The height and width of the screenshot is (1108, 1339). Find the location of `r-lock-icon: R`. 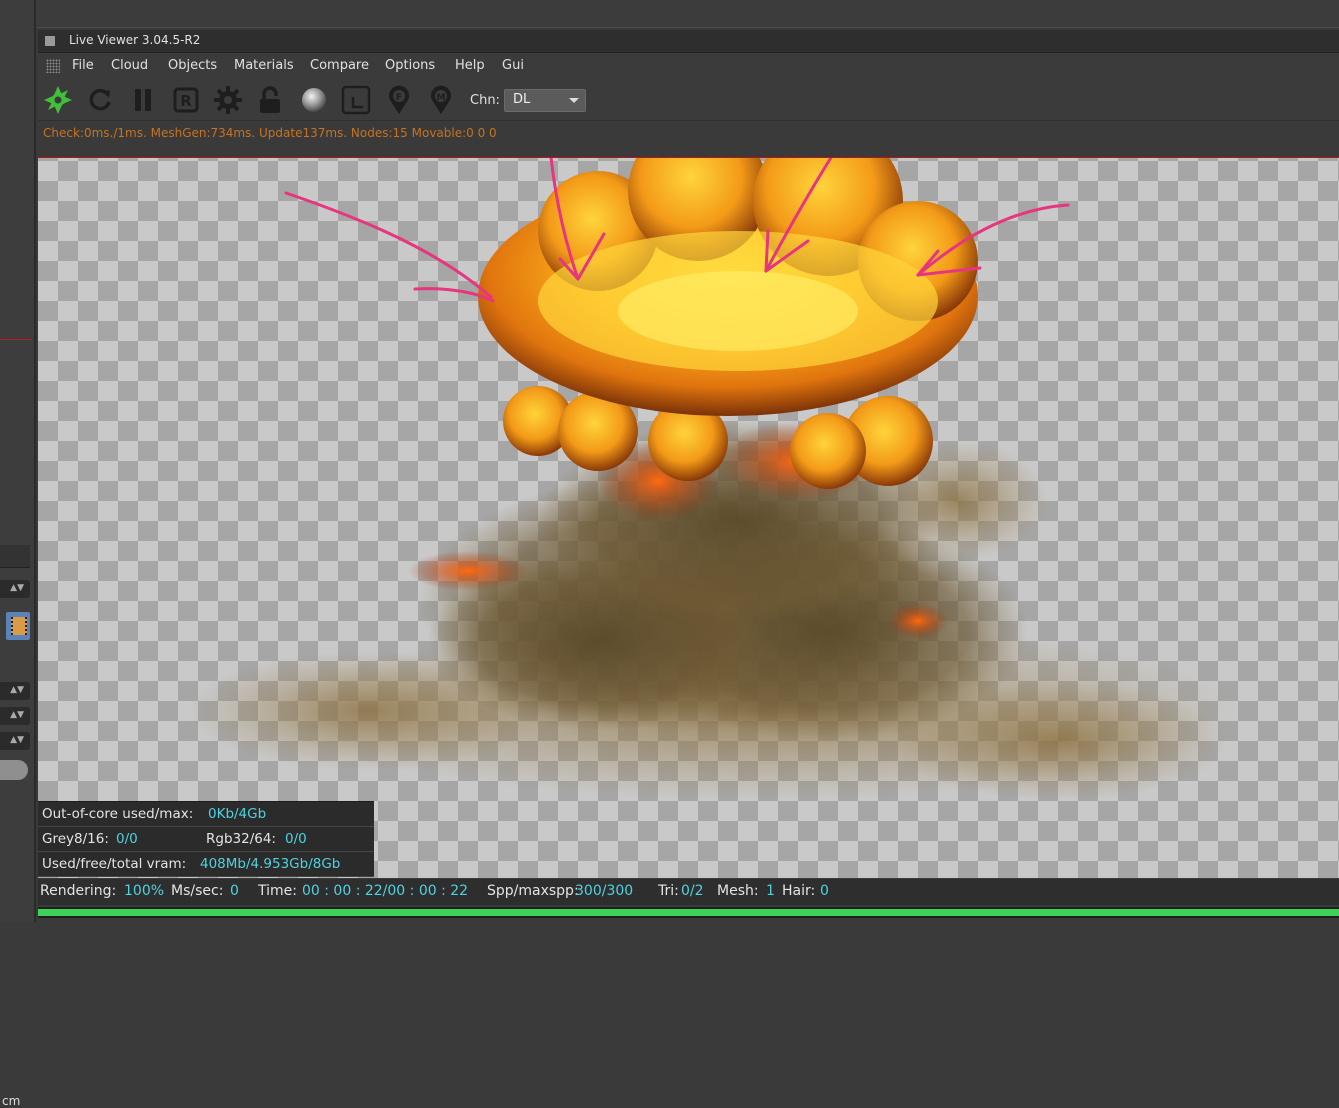

r-lock-icon: R is located at coordinates (186, 100).